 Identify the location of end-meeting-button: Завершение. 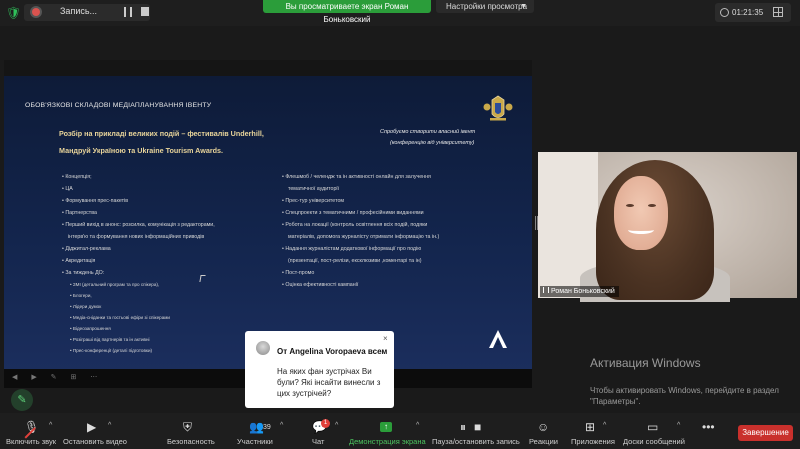
(765, 433).